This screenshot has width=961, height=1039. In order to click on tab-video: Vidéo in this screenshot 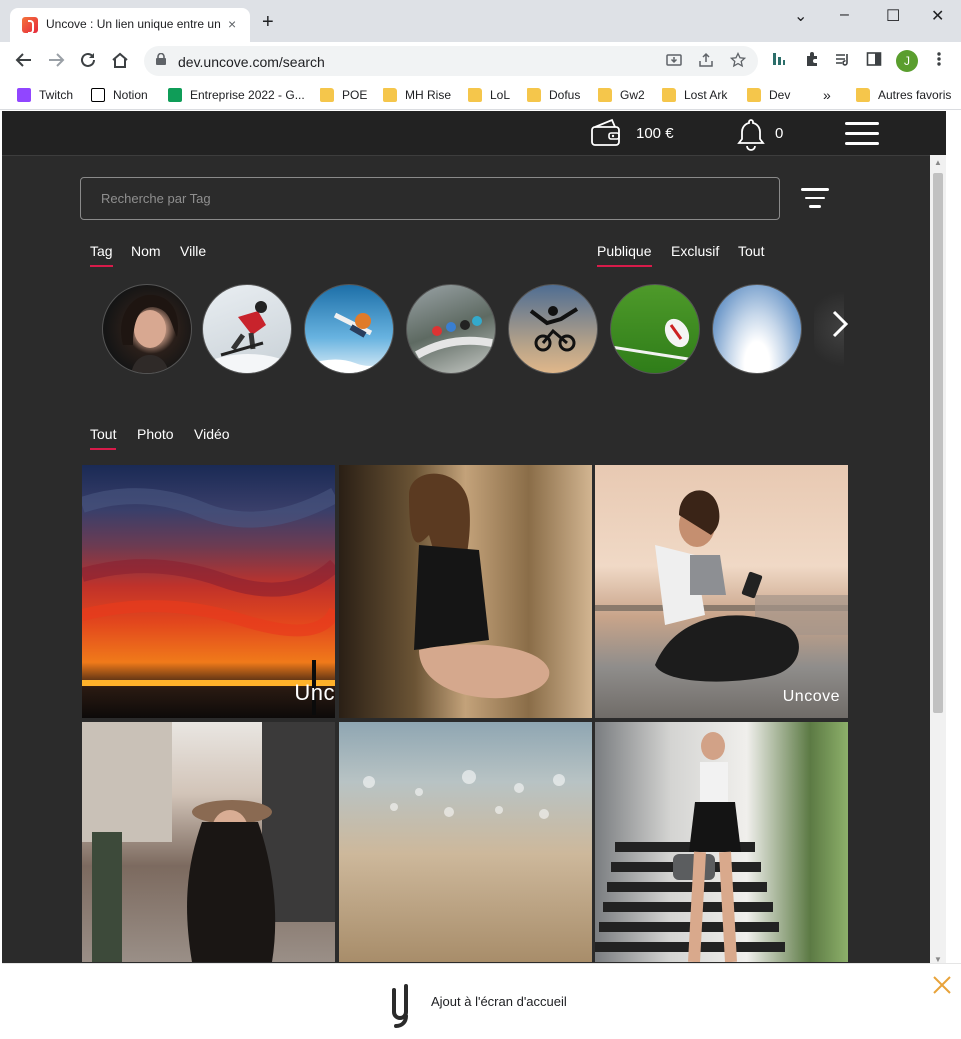, I will do `click(212, 434)`.